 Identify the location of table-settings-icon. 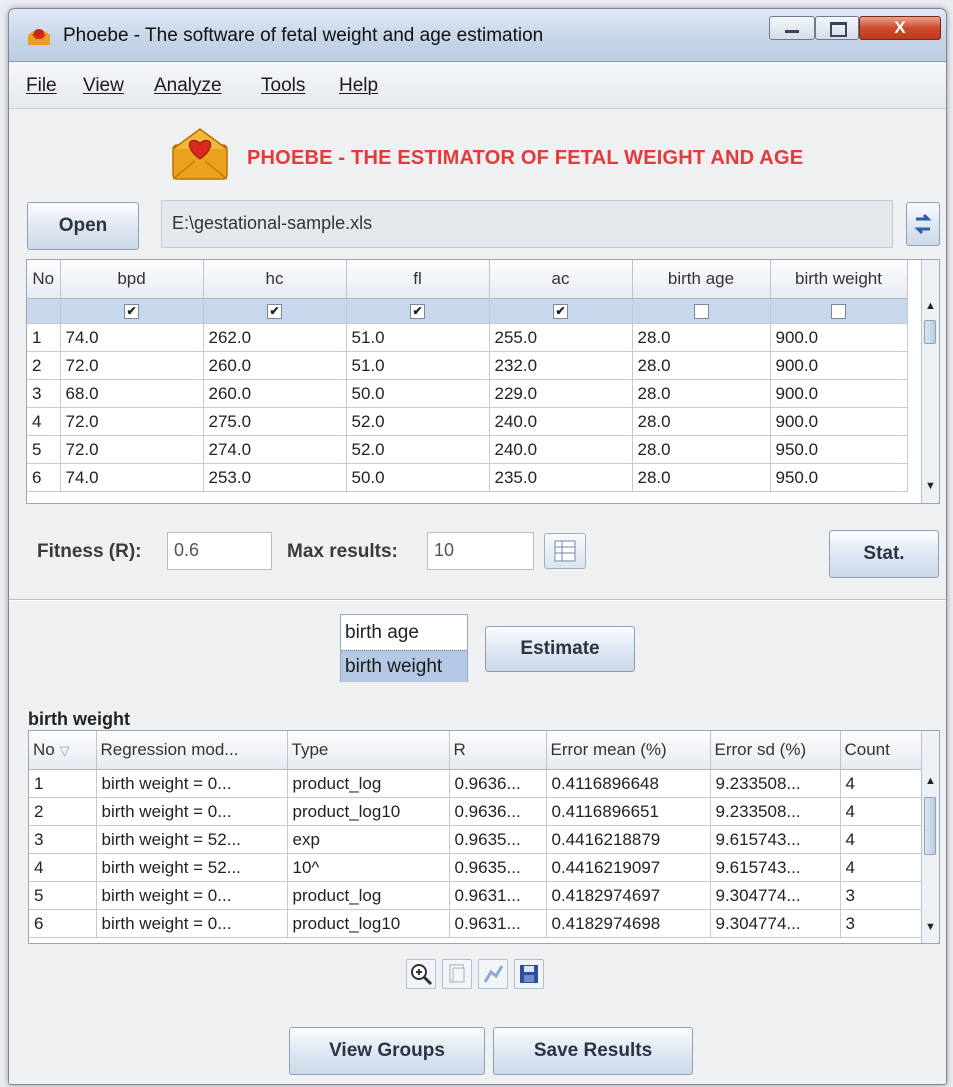
(565, 551).